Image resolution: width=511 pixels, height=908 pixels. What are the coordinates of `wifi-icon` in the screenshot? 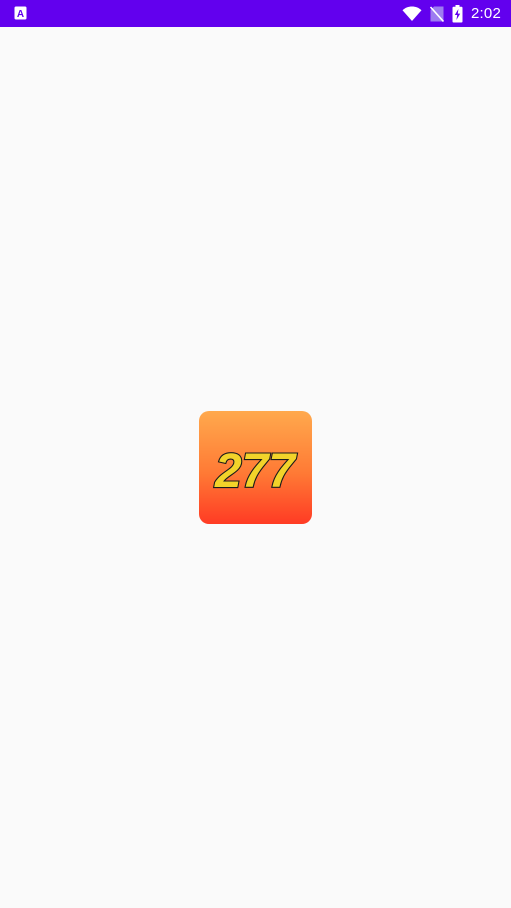 It's located at (412, 13).